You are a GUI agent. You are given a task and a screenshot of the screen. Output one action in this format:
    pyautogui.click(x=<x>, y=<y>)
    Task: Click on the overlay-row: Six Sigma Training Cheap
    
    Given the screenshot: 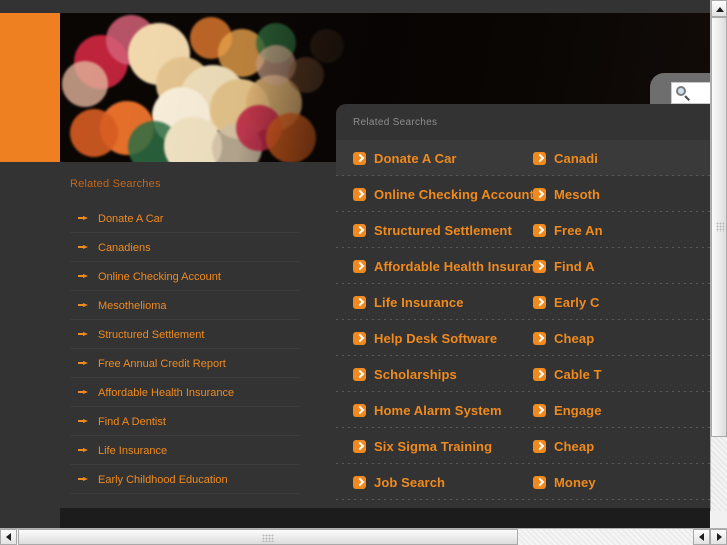 What is the action you would take?
    pyautogui.click(x=523, y=446)
    